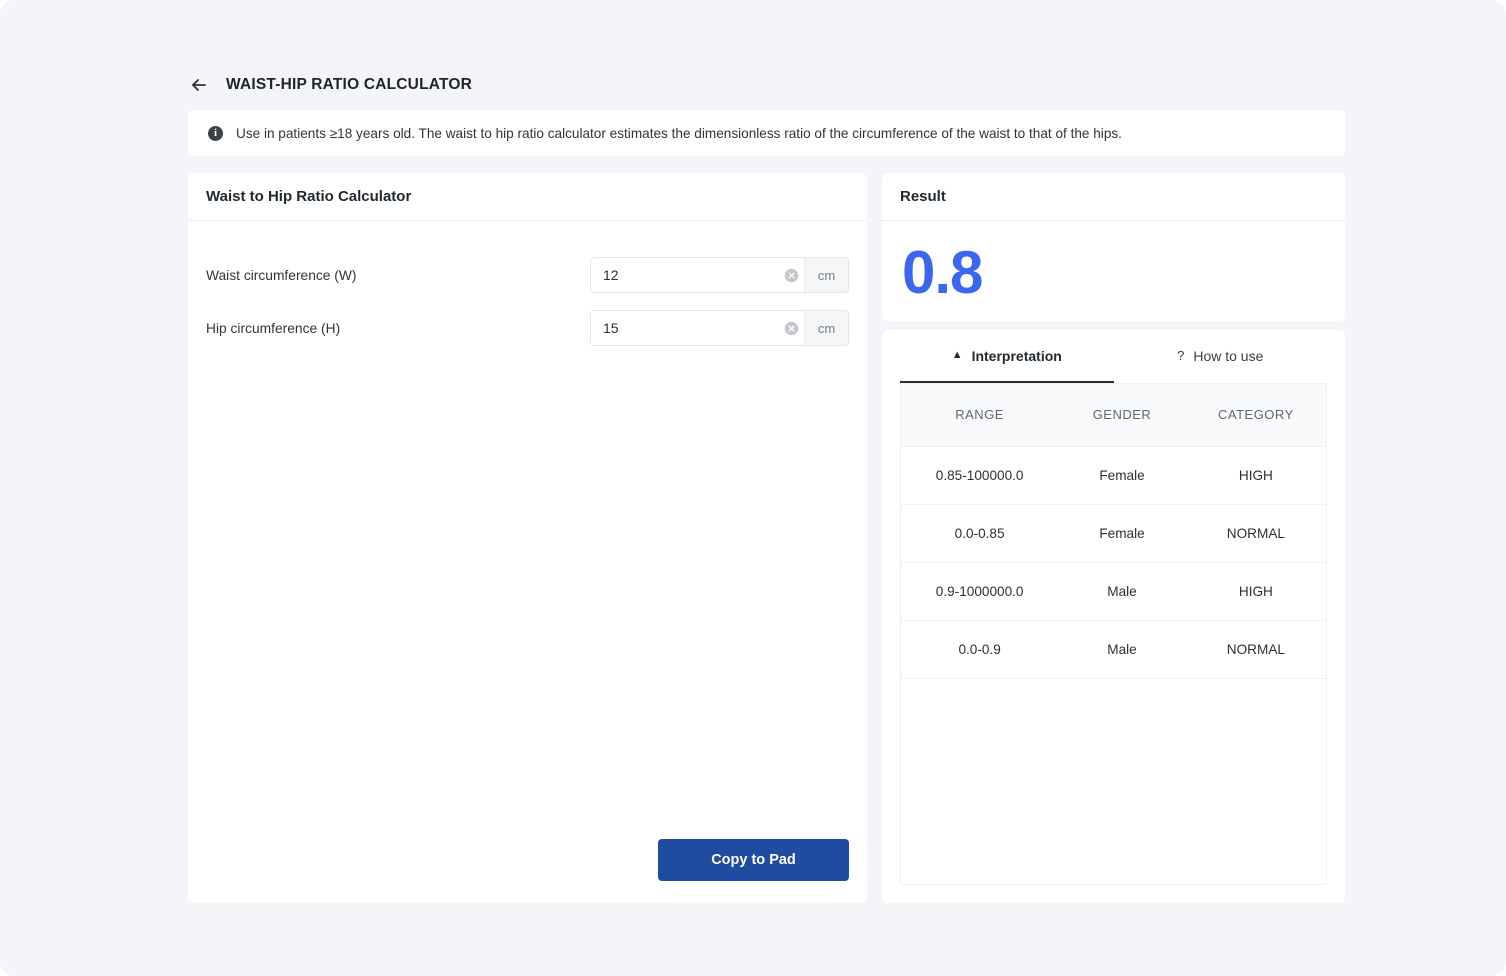  What do you see at coordinates (1255, 415) in the screenshot?
I see `column-header-category: CATEGORY` at bounding box center [1255, 415].